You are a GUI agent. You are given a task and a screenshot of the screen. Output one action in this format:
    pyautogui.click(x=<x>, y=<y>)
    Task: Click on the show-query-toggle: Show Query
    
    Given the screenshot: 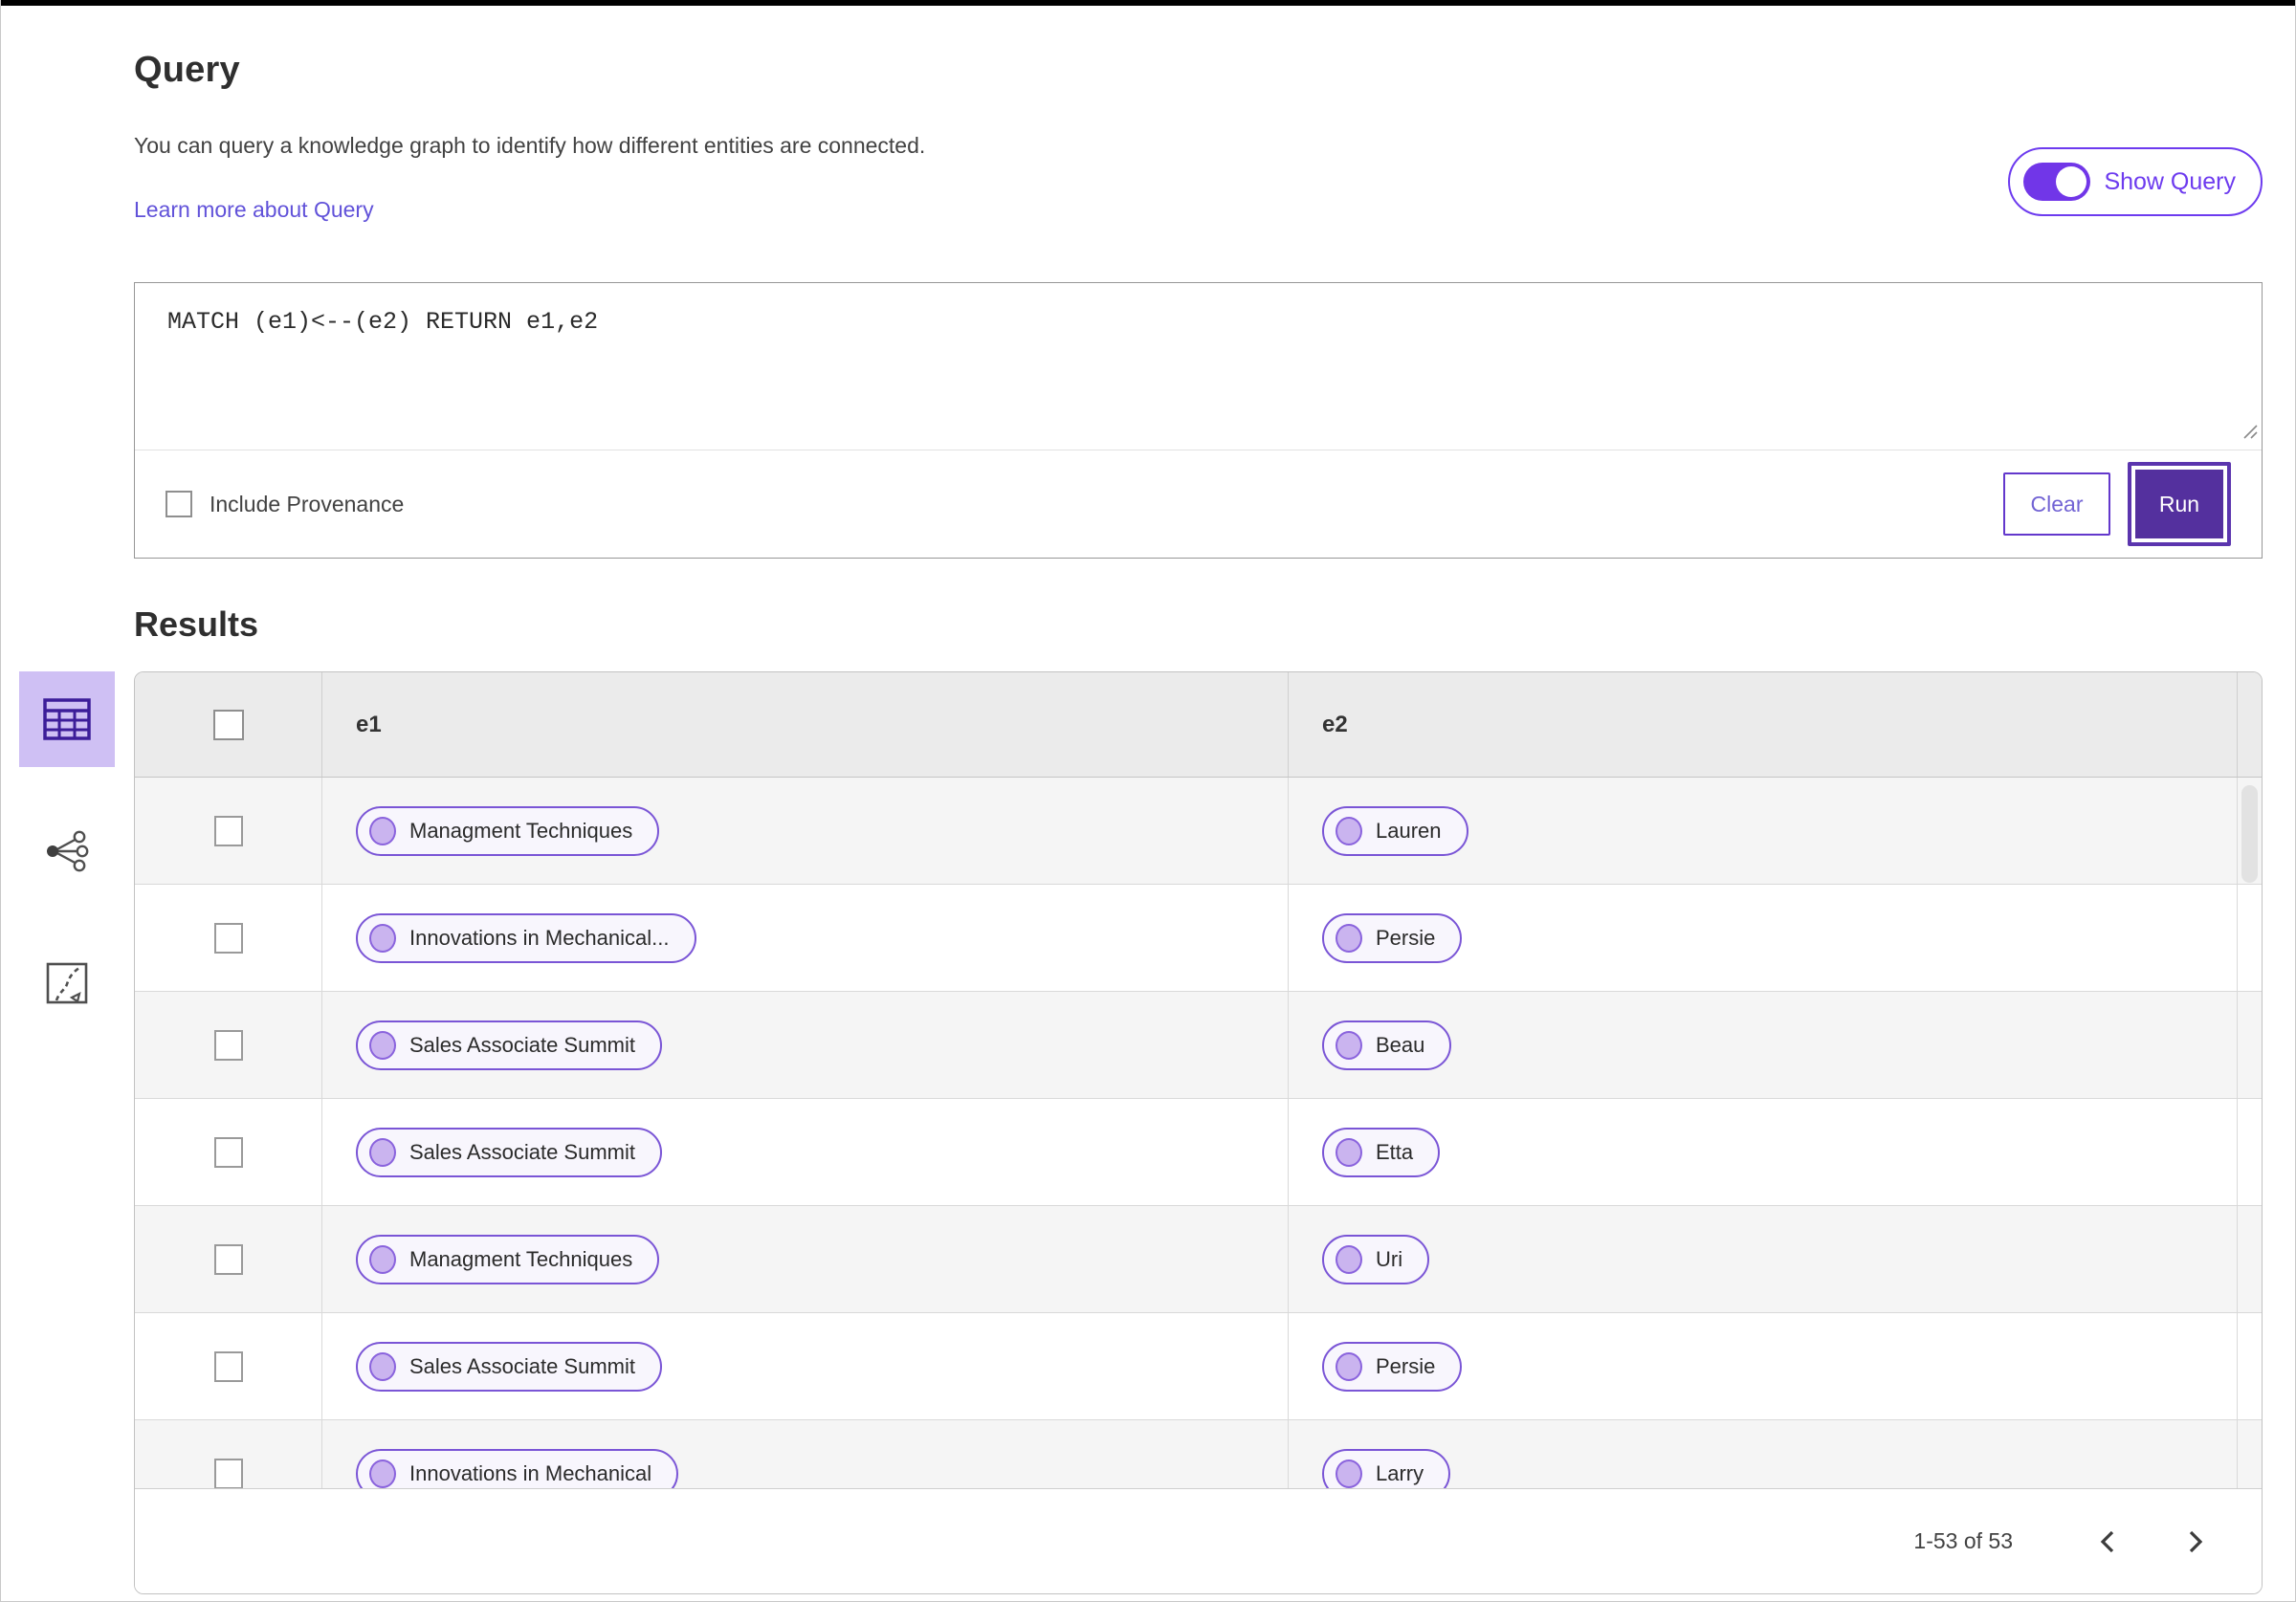 What is the action you would take?
    pyautogui.click(x=2135, y=181)
    